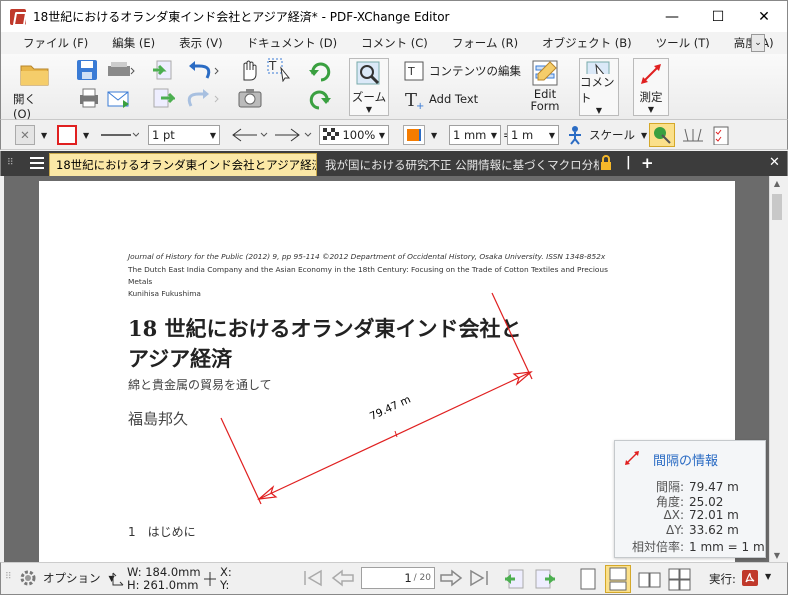 The height and width of the screenshot is (595, 788). What do you see at coordinates (25, 135) in the screenshot?
I see `clear-style-icon: ✕` at bounding box center [25, 135].